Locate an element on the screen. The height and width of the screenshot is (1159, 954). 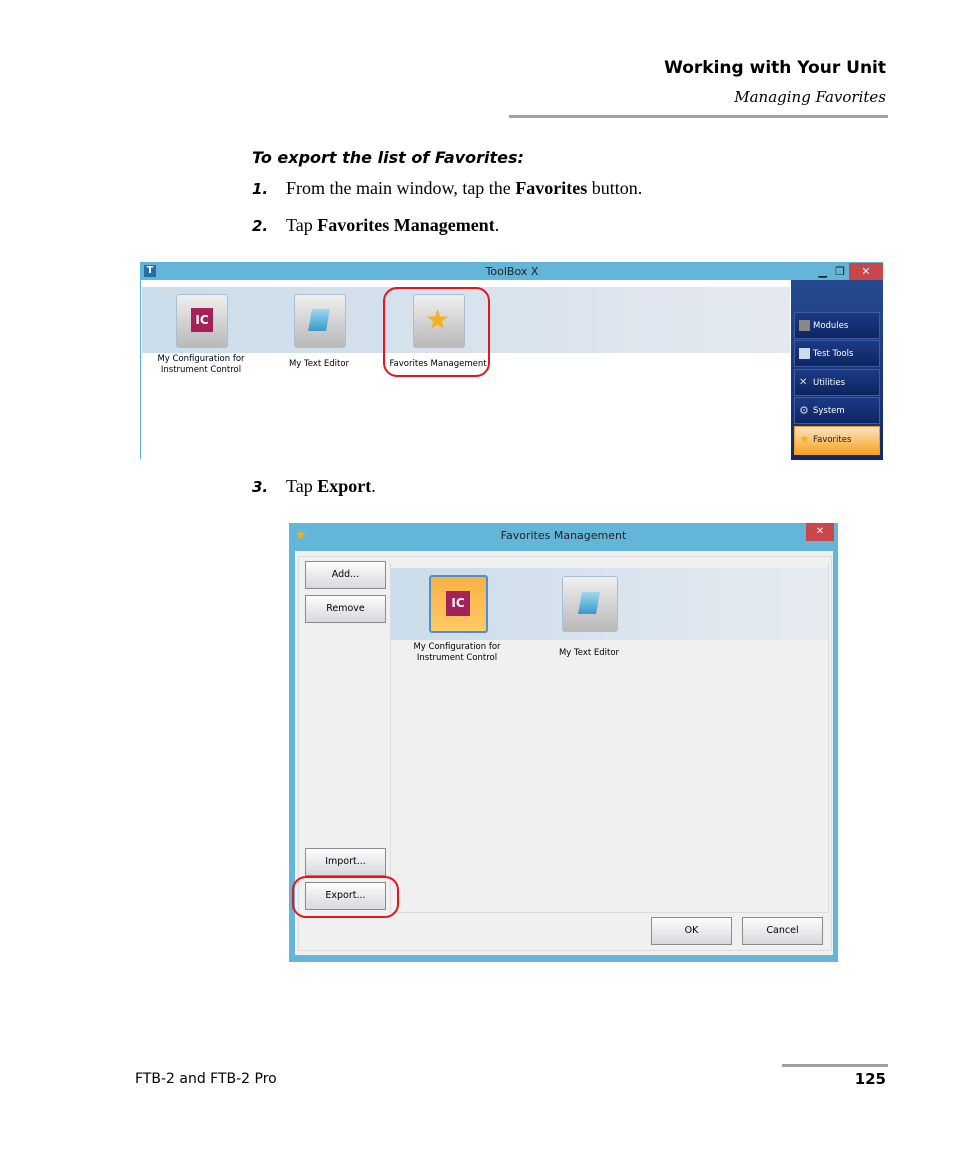
procedure-title: To export the list of Favorites: is located at coordinates (388, 157).